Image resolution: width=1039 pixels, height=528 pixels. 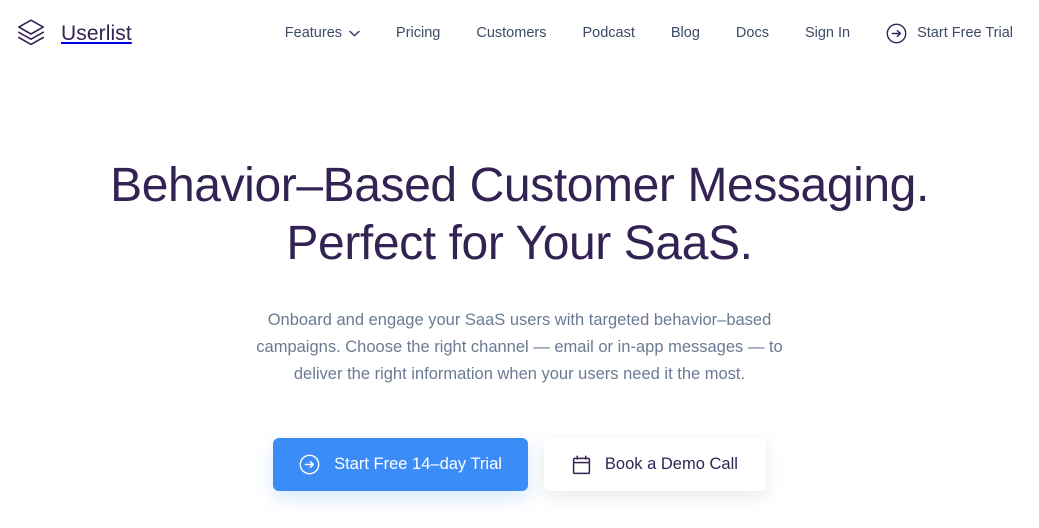 I want to click on nav-item-blog: Blog, so click(x=685, y=33).